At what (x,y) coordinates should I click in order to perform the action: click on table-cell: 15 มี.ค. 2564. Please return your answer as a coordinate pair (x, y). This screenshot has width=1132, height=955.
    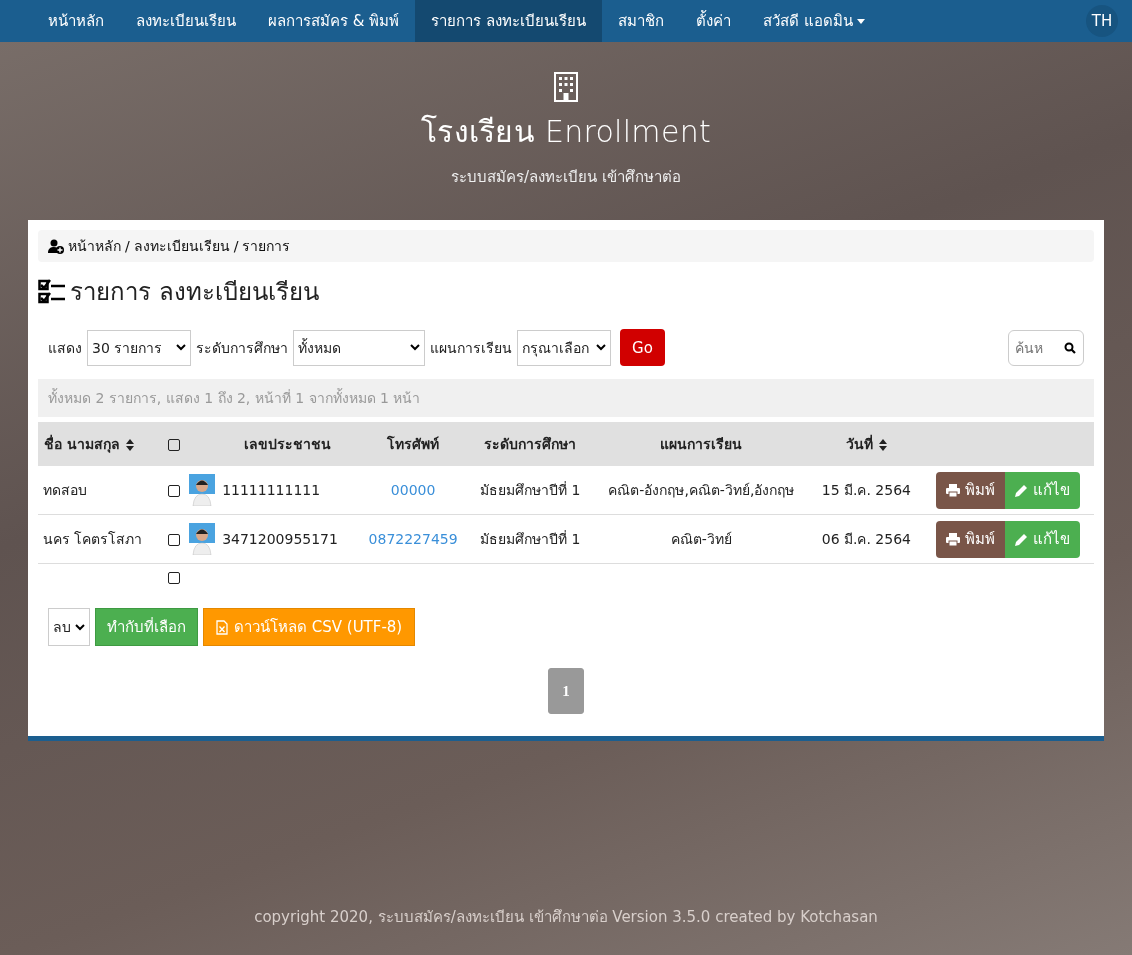
    Looking at the image, I should click on (866, 490).